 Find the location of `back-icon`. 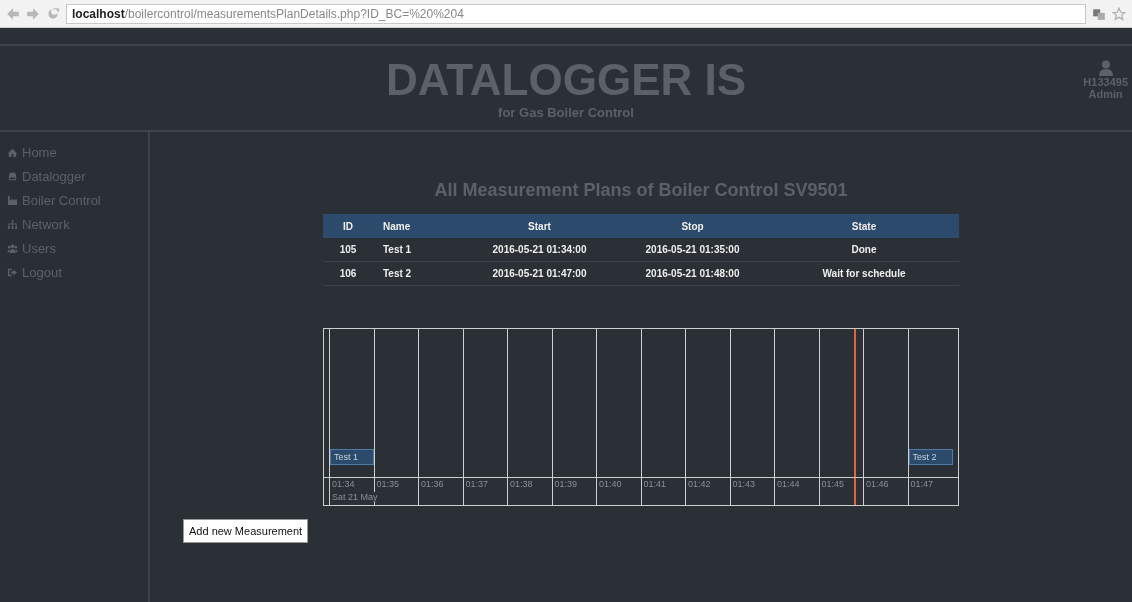

back-icon is located at coordinates (13, 13).